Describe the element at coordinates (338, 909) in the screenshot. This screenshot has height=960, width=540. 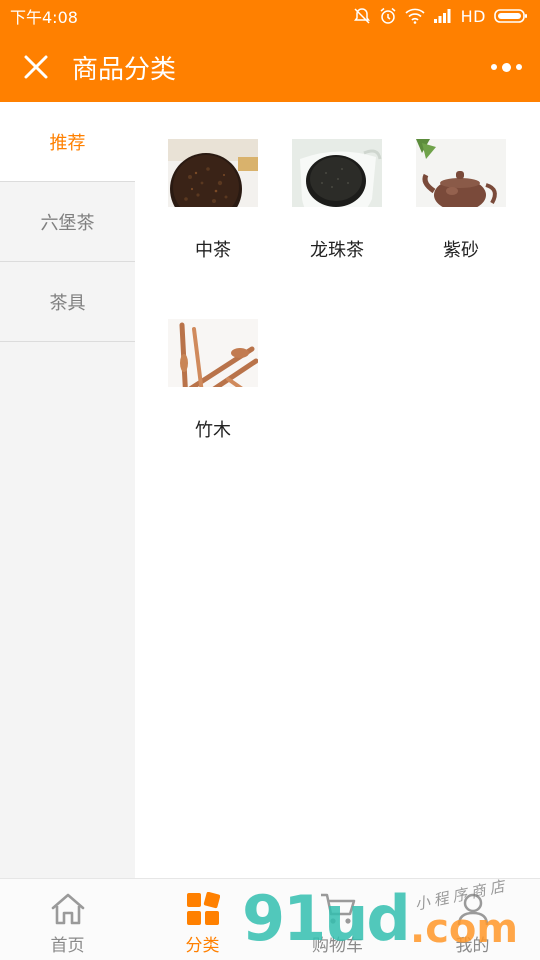
I see `cart-icon` at that location.